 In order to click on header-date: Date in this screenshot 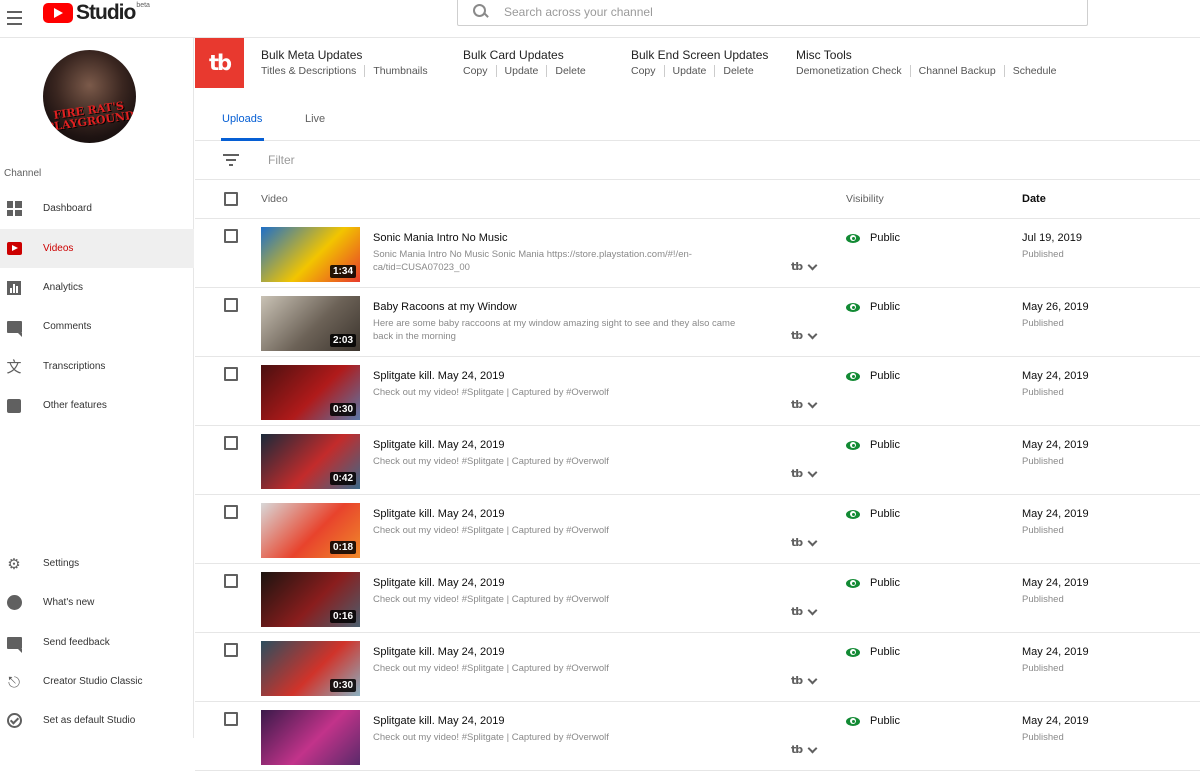, I will do `click(1034, 199)`.